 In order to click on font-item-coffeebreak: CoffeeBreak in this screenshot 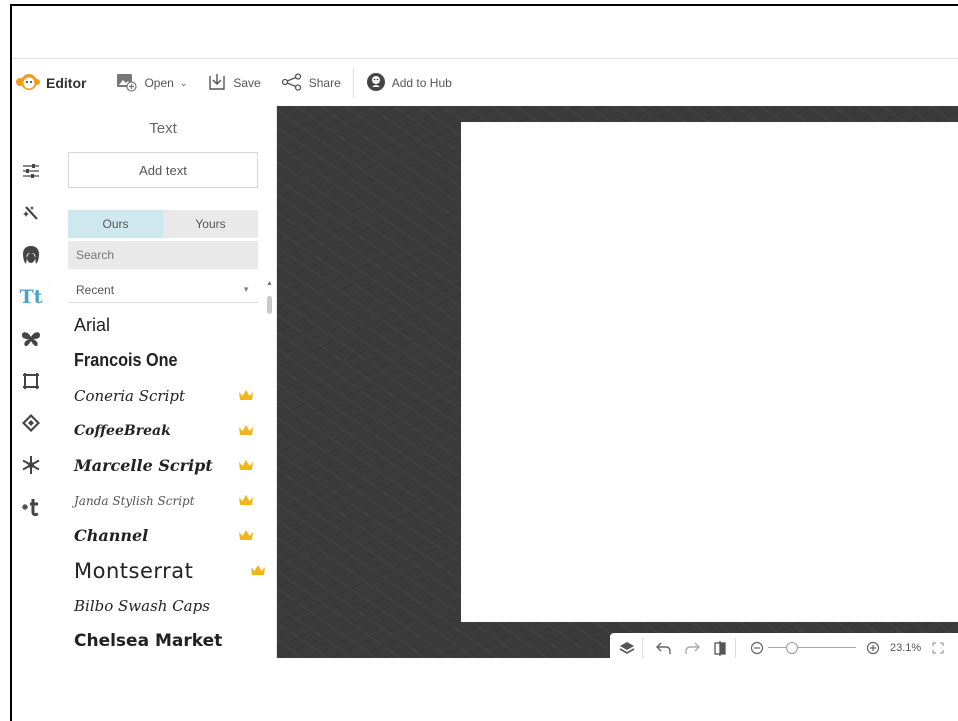, I will do `click(166, 430)`.